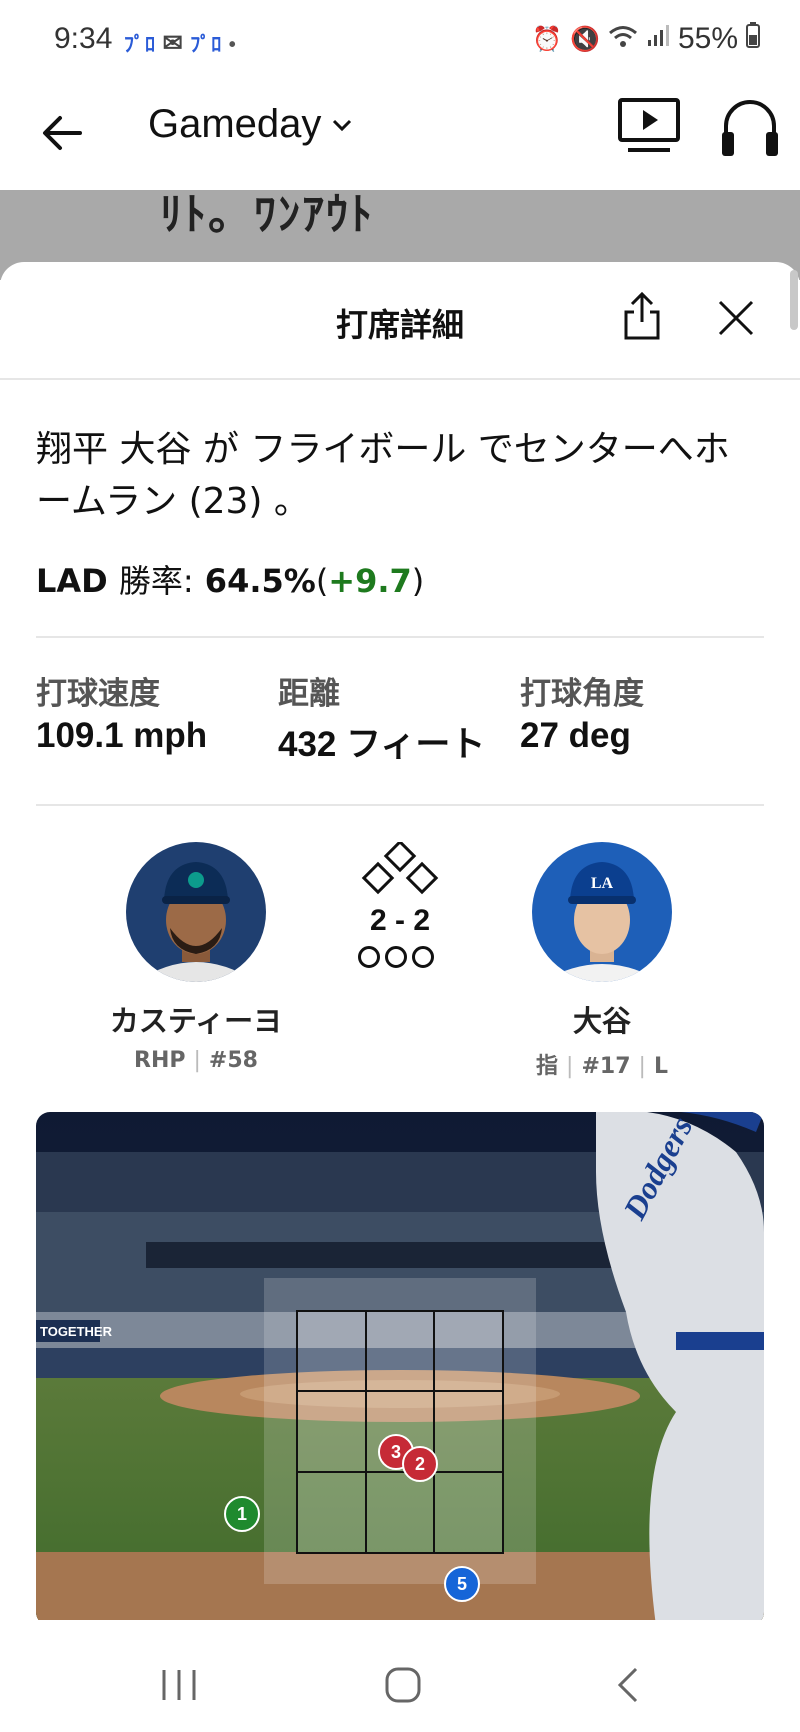 This screenshot has width=800, height=1732. I want to click on bases-diamond, so click(400, 871).